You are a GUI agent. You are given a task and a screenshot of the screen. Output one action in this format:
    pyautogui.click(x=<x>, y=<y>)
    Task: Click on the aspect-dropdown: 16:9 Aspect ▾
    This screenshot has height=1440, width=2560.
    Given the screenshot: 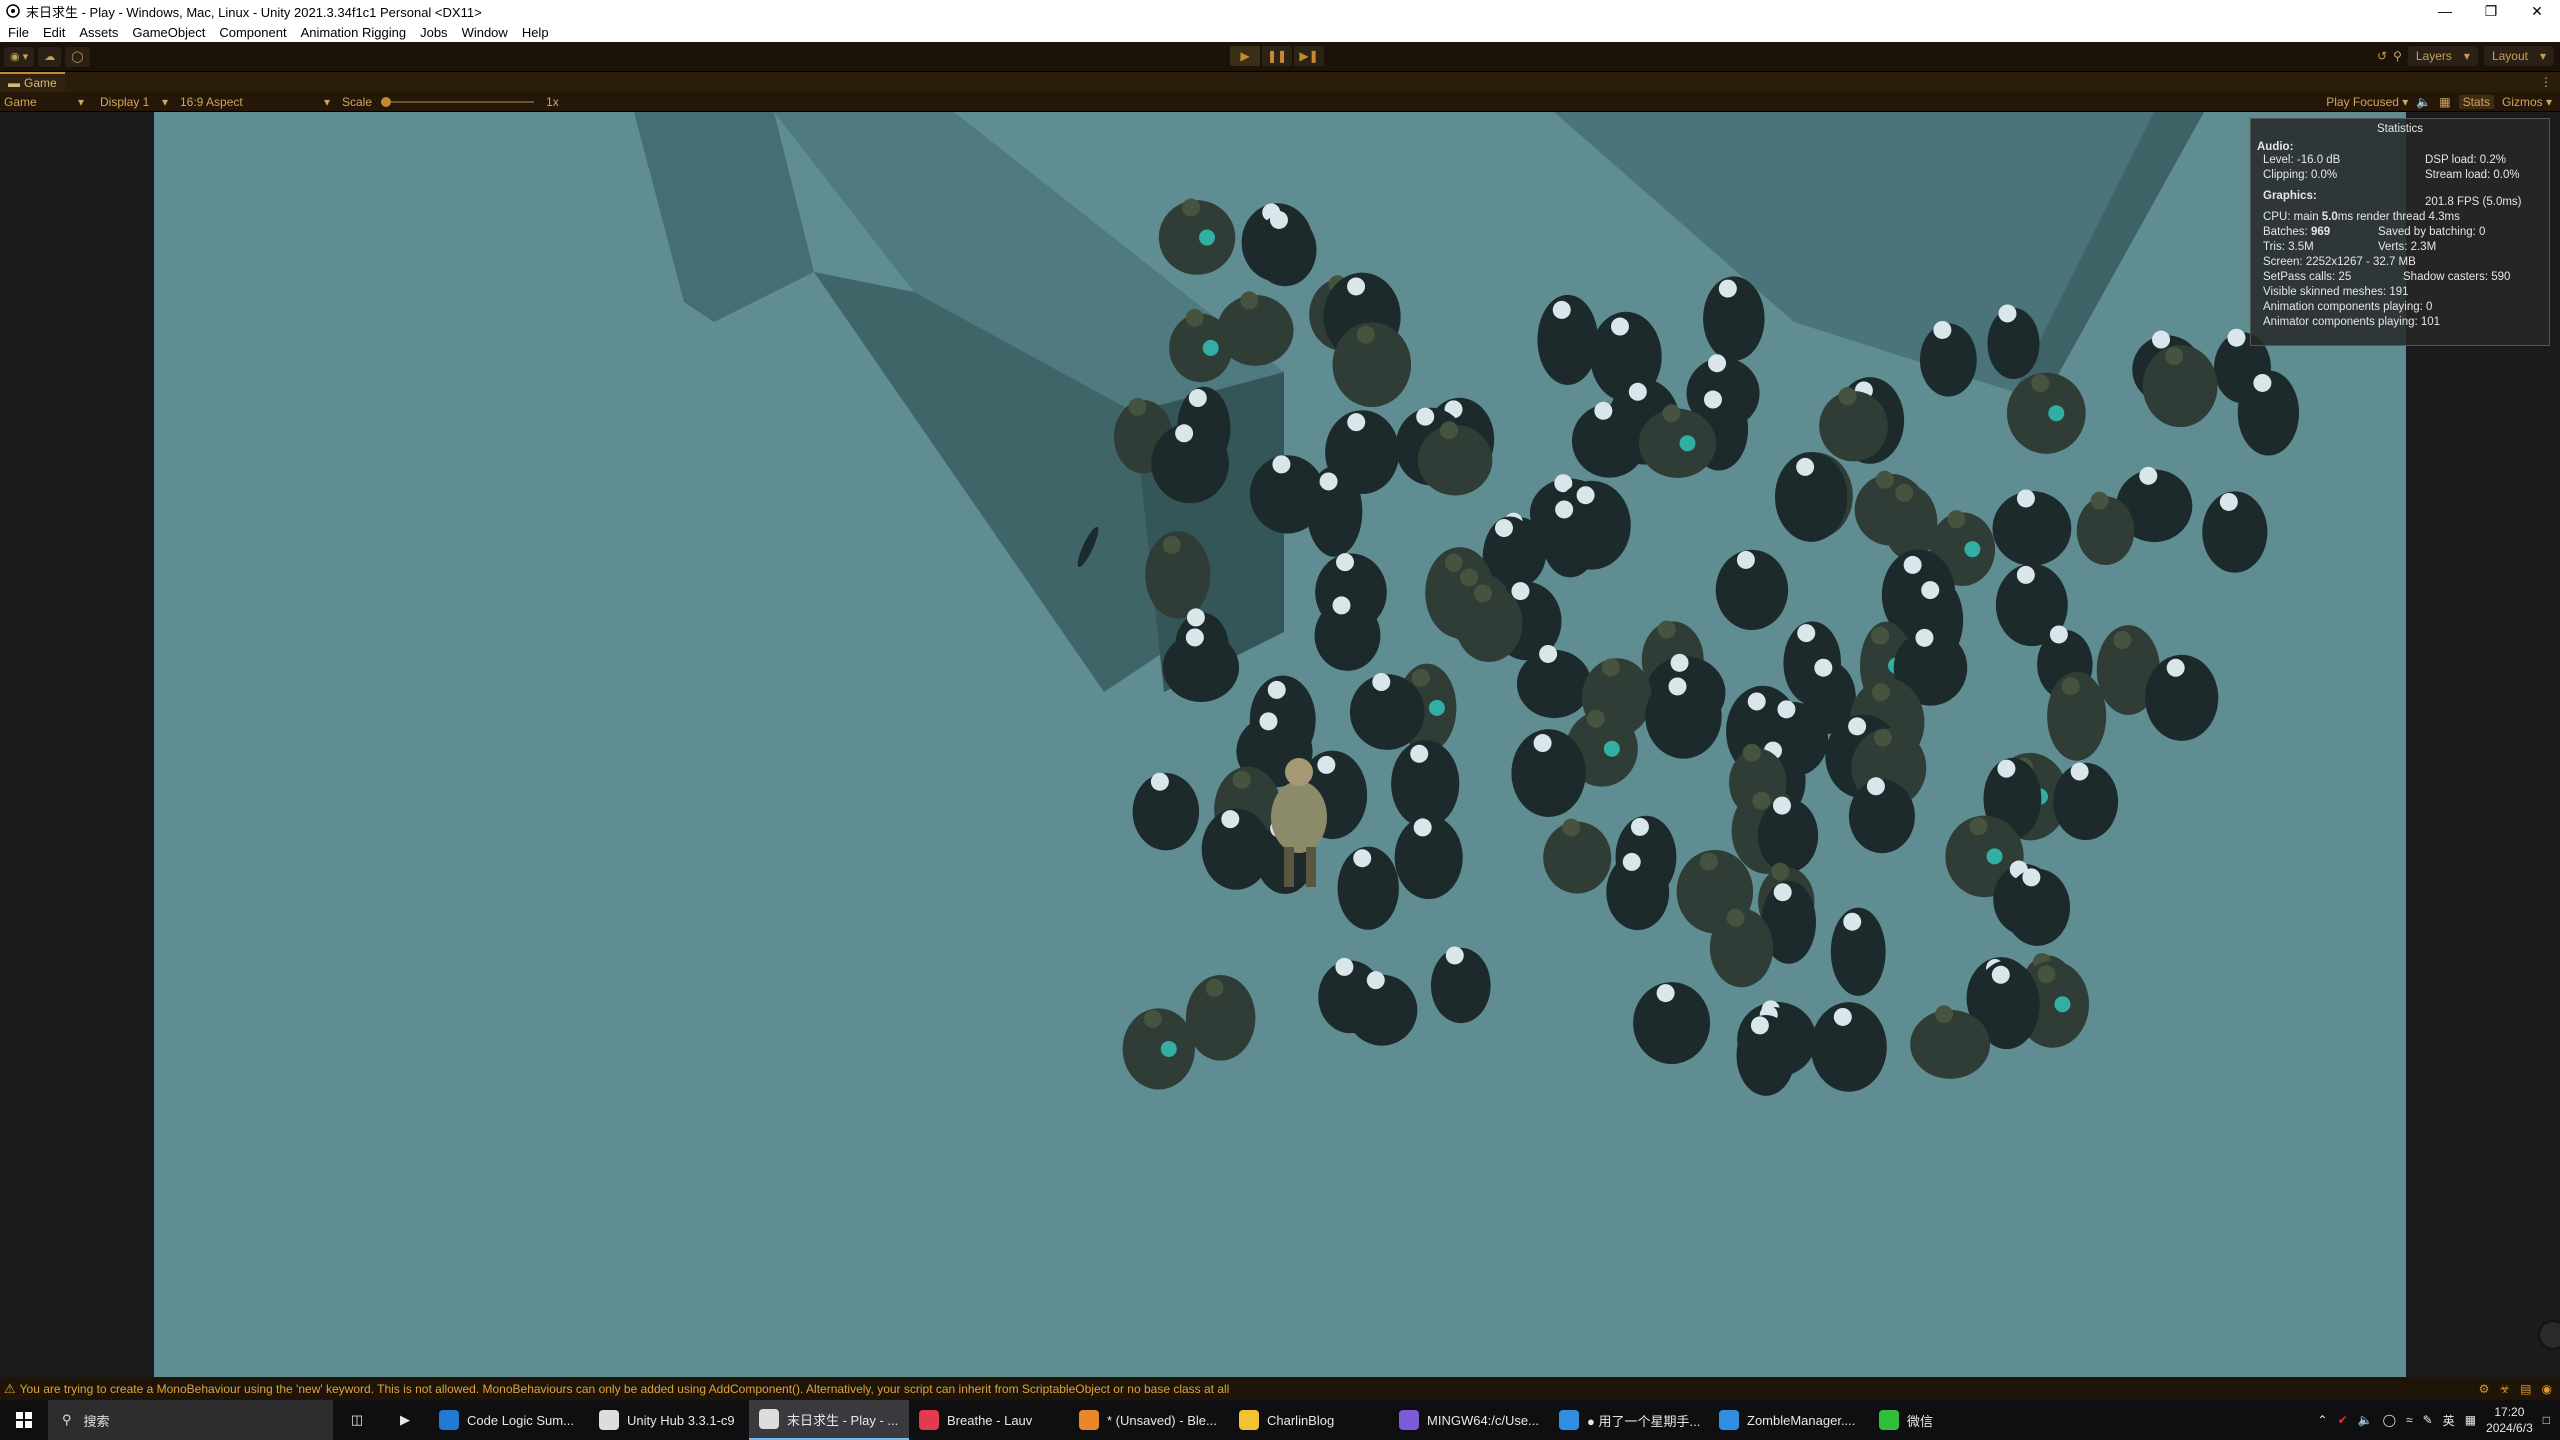 What is the action you would take?
    pyautogui.click(x=255, y=102)
    